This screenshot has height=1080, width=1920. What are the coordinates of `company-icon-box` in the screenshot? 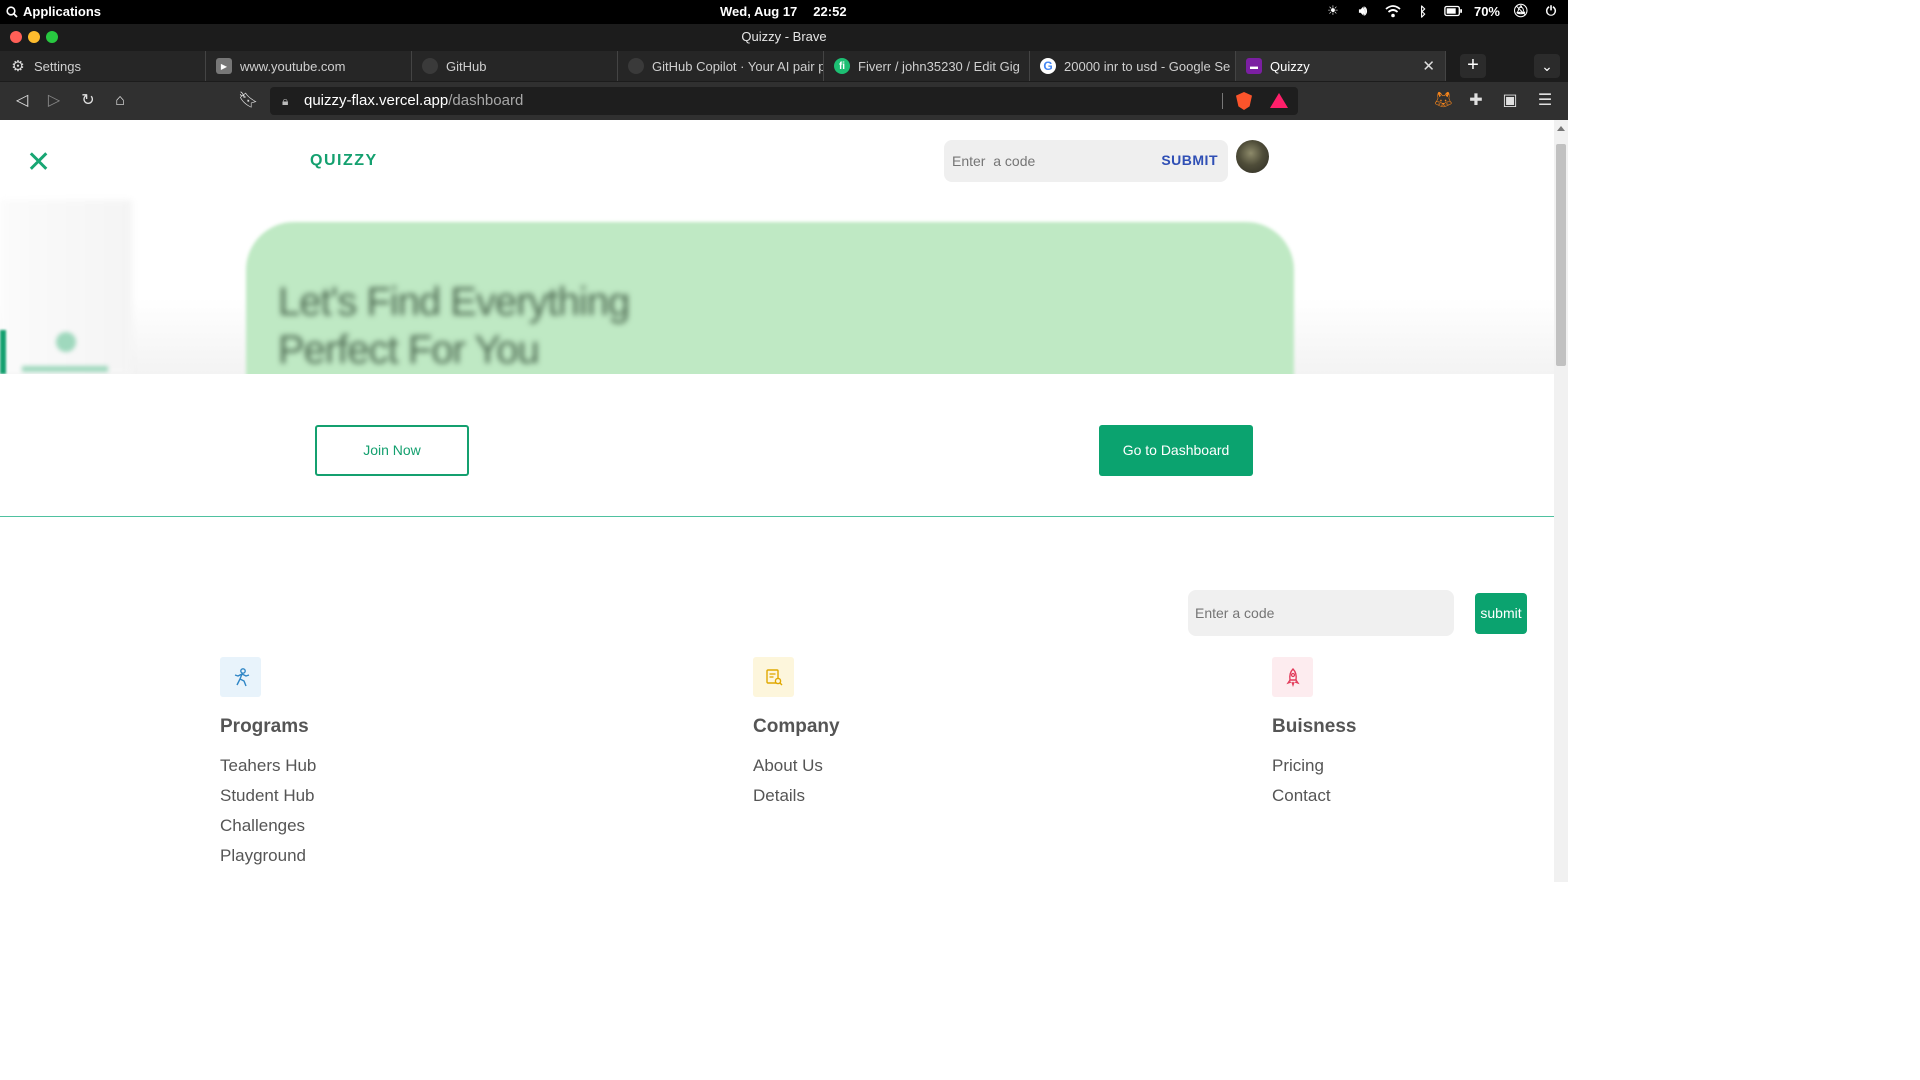 It's located at (773, 677).